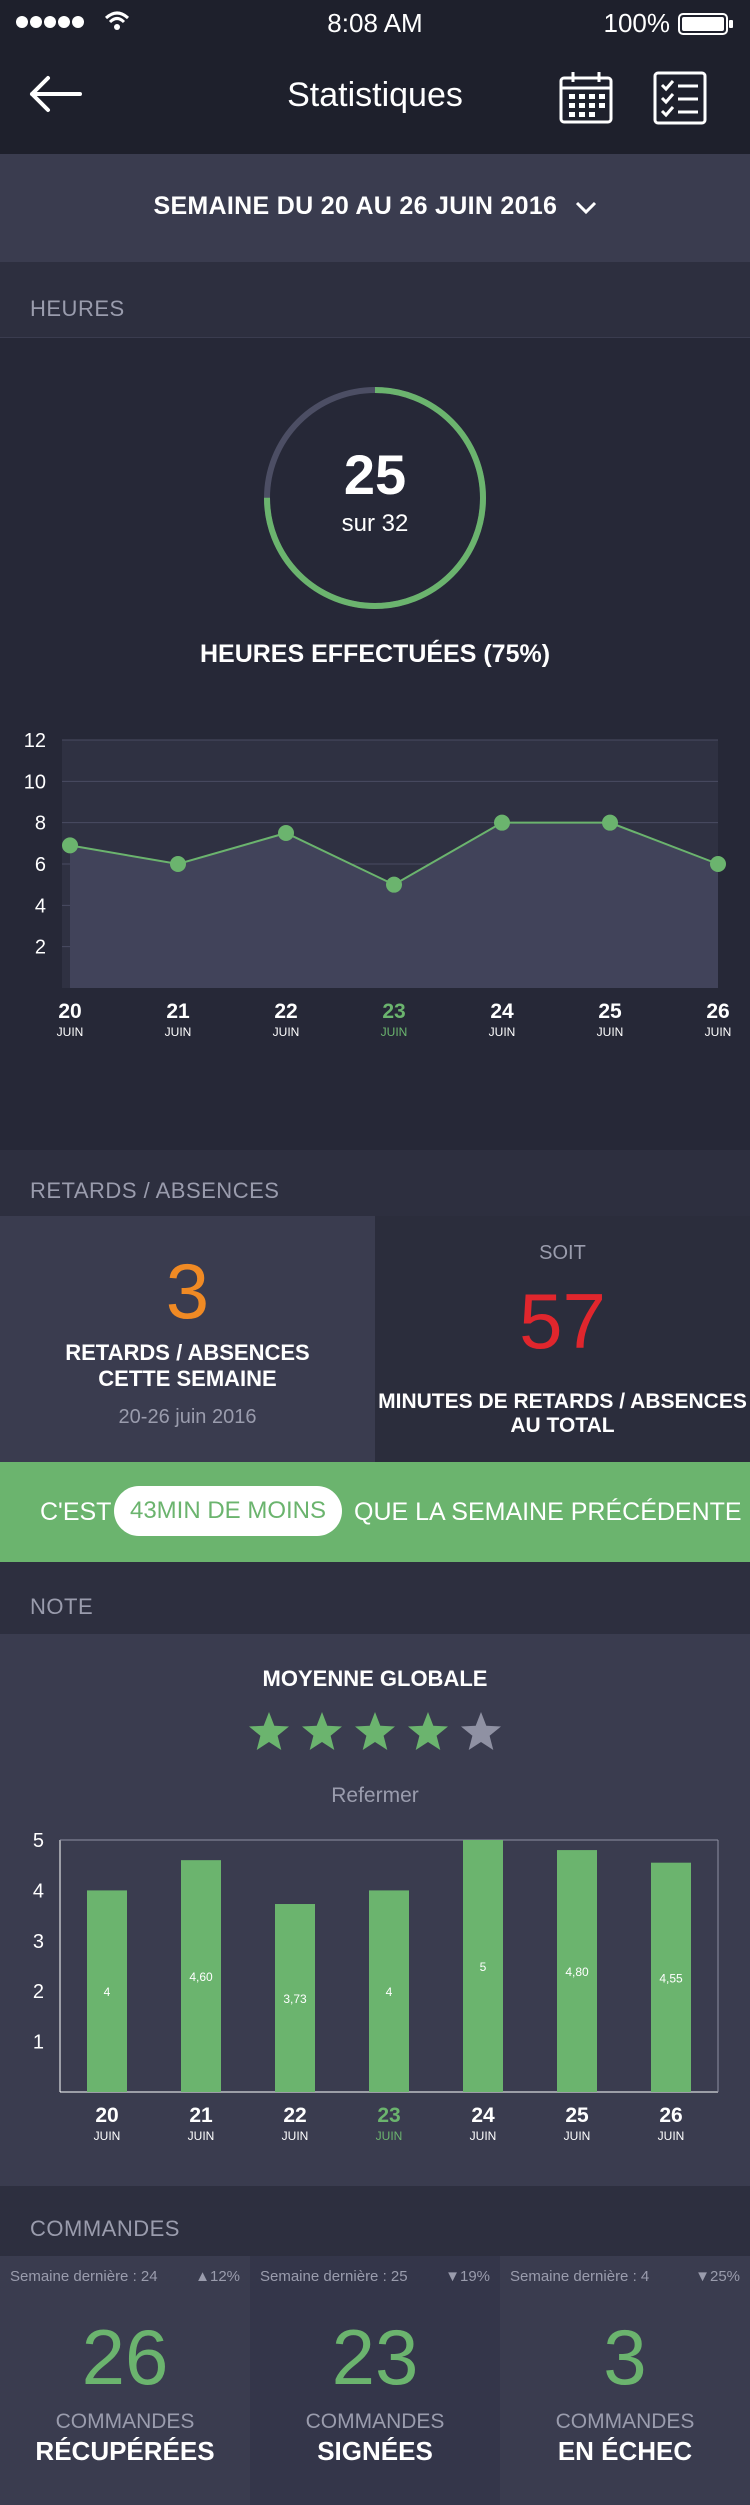 The height and width of the screenshot is (2505, 750). What do you see at coordinates (680, 98) in the screenshot?
I see `checklist-icon` at bounding box center [680, 98].